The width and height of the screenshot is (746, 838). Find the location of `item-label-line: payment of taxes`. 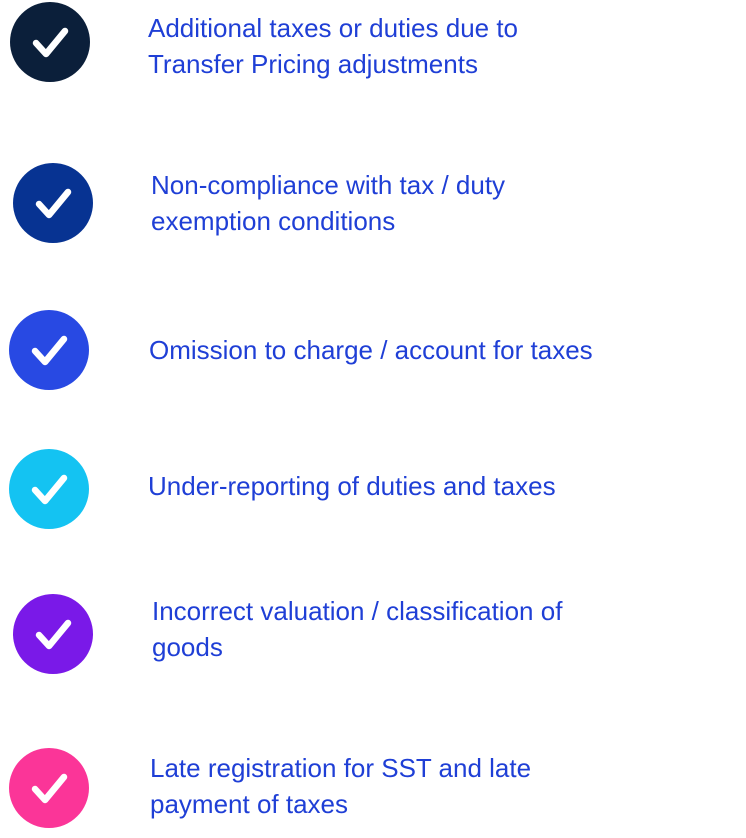

item-label-line: payment of taxes is located at coordinates (249, 804).